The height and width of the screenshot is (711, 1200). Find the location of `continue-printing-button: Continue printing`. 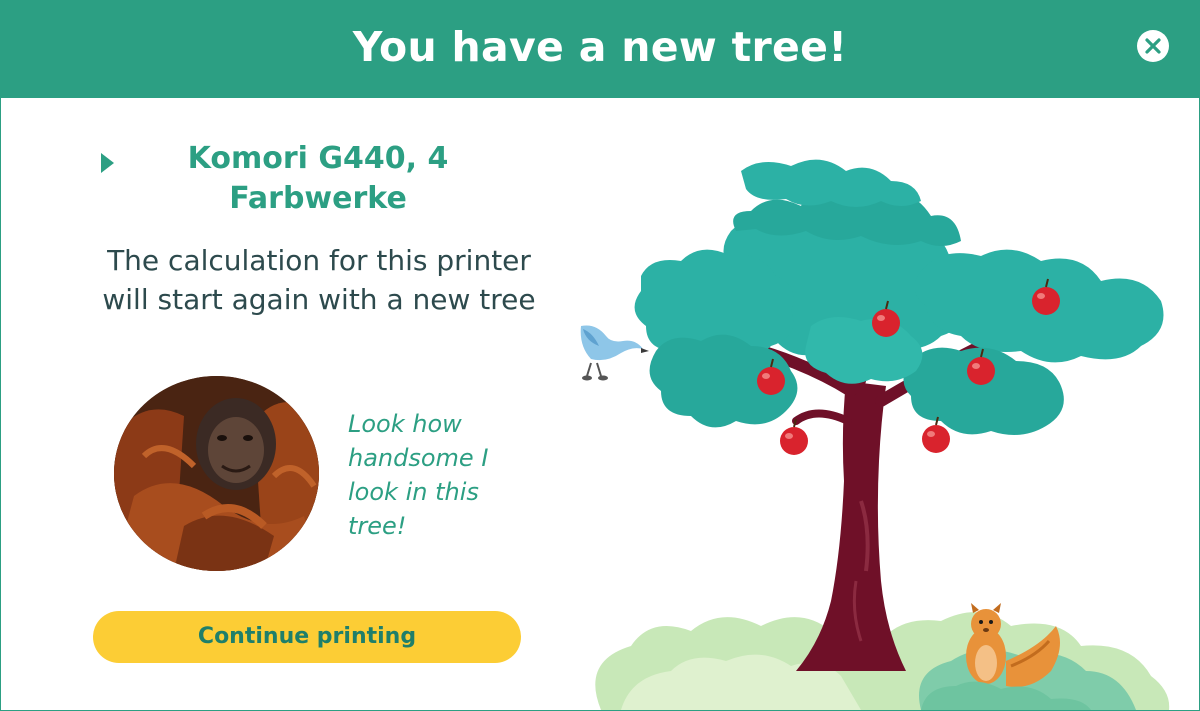

continue-printing-button: Continue printing is located at coordinates (307, 637).